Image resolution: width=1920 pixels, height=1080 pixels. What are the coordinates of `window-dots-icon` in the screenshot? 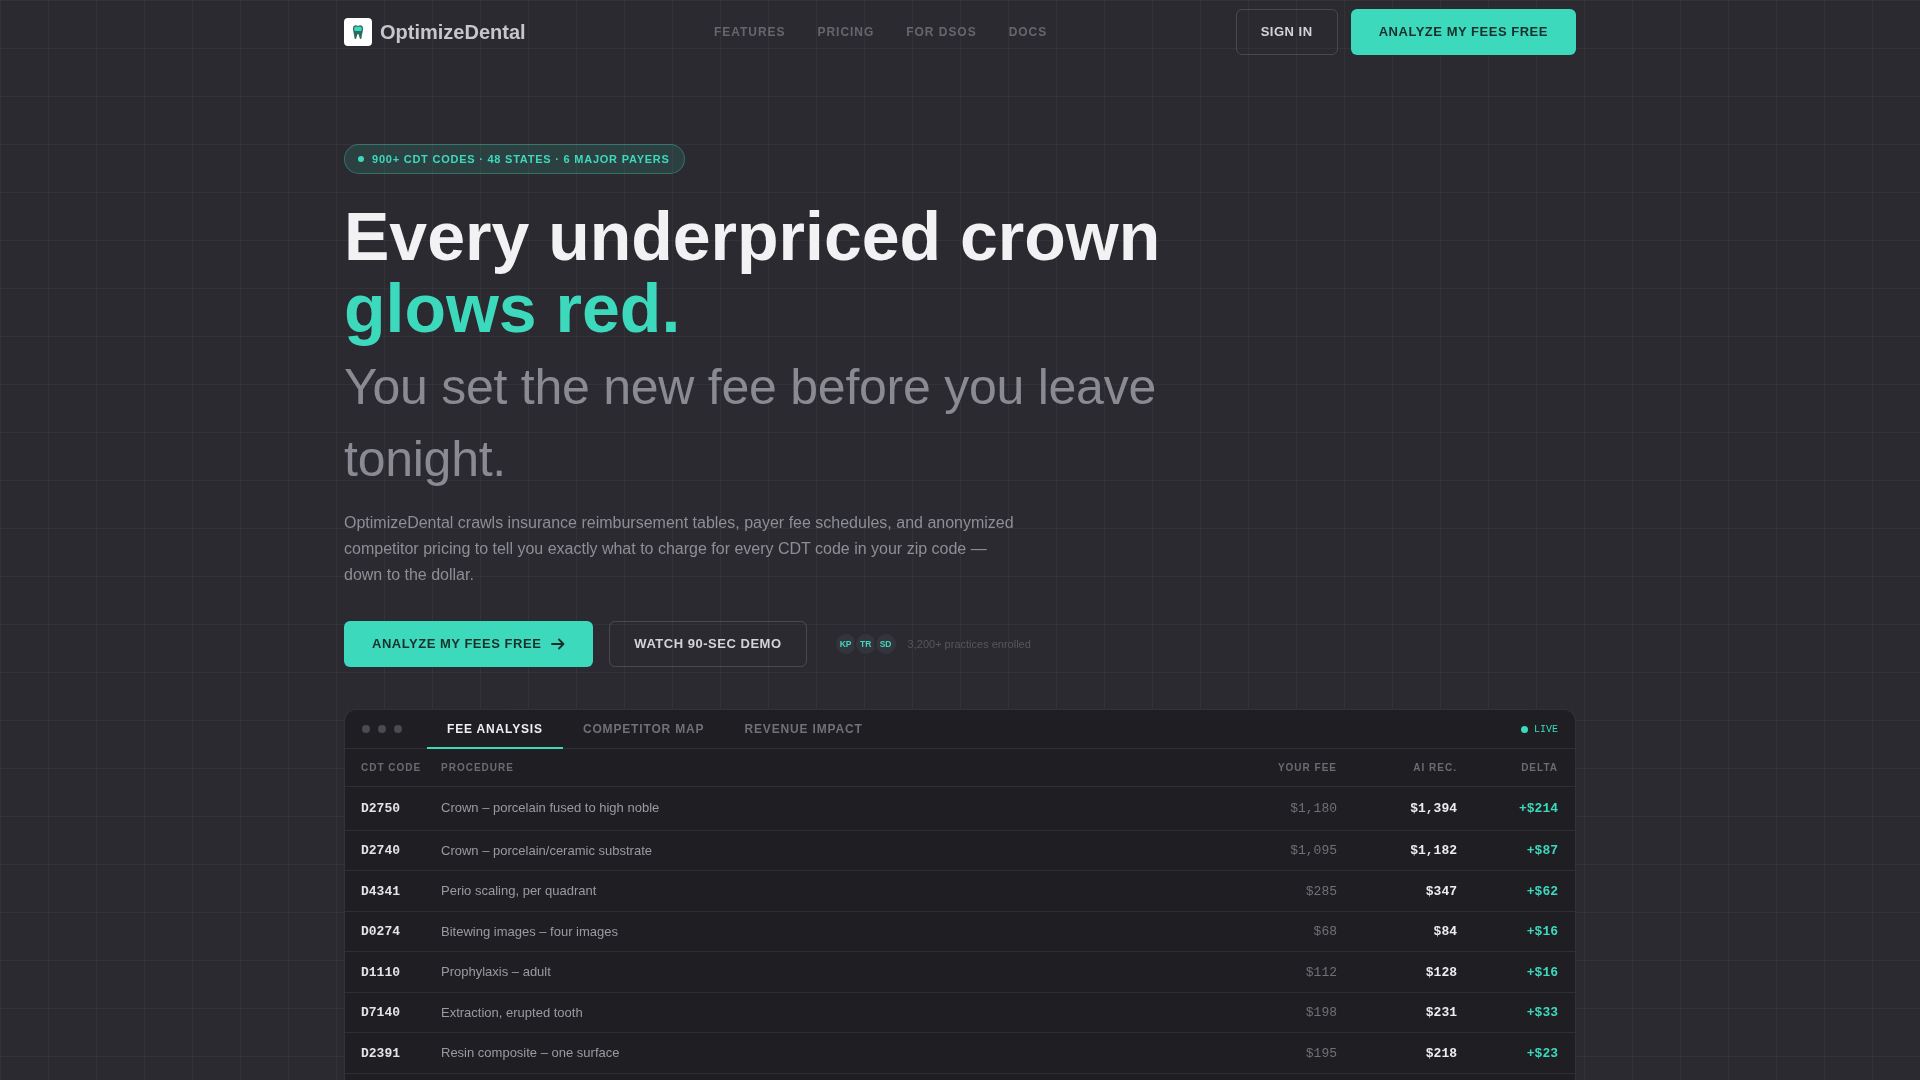 It's located at (382, 729).